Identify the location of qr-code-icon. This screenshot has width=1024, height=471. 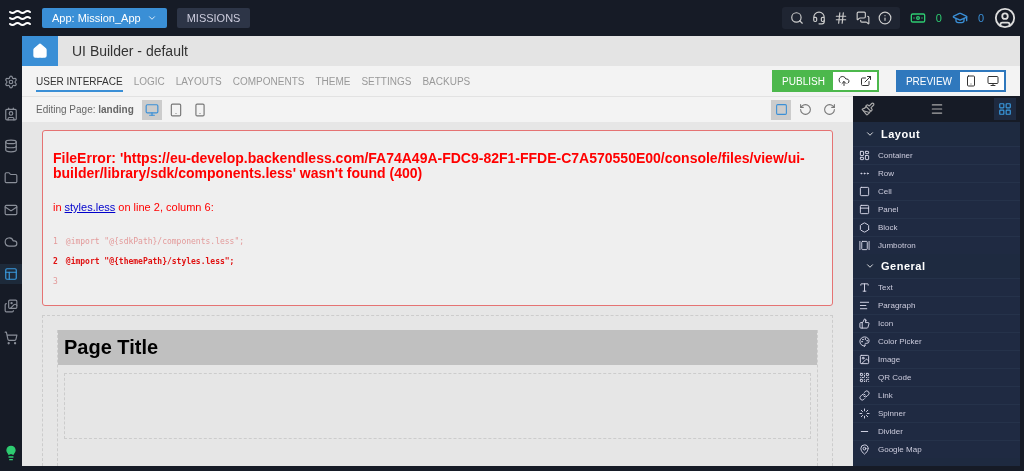
(864, 377).